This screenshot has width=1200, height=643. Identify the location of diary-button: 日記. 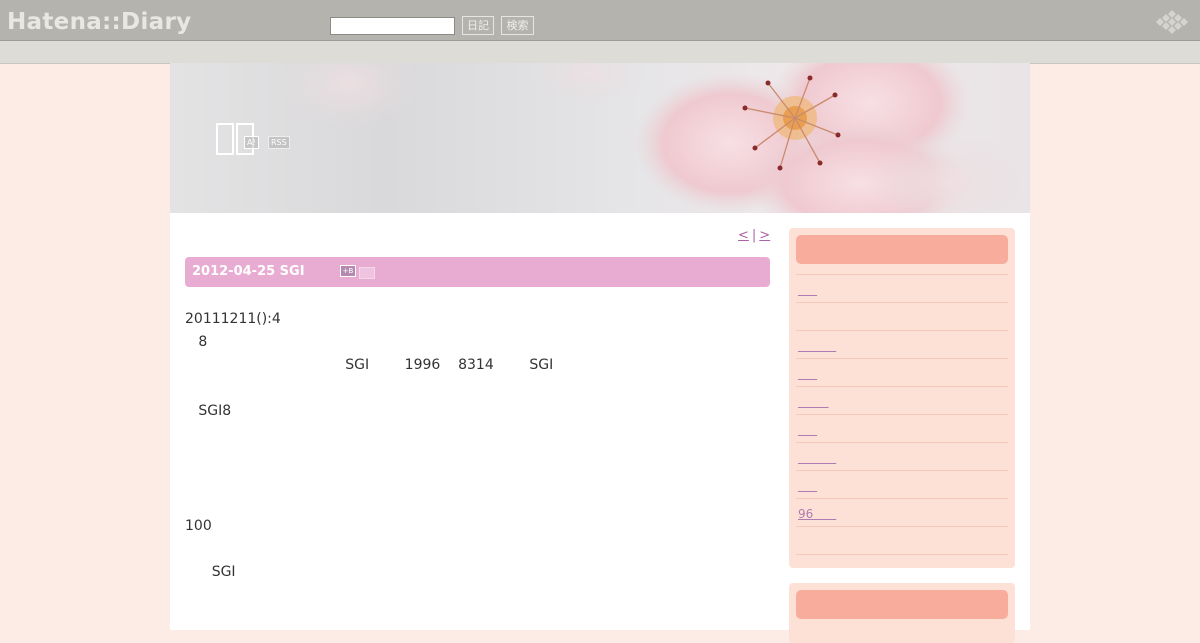
(478, 25).